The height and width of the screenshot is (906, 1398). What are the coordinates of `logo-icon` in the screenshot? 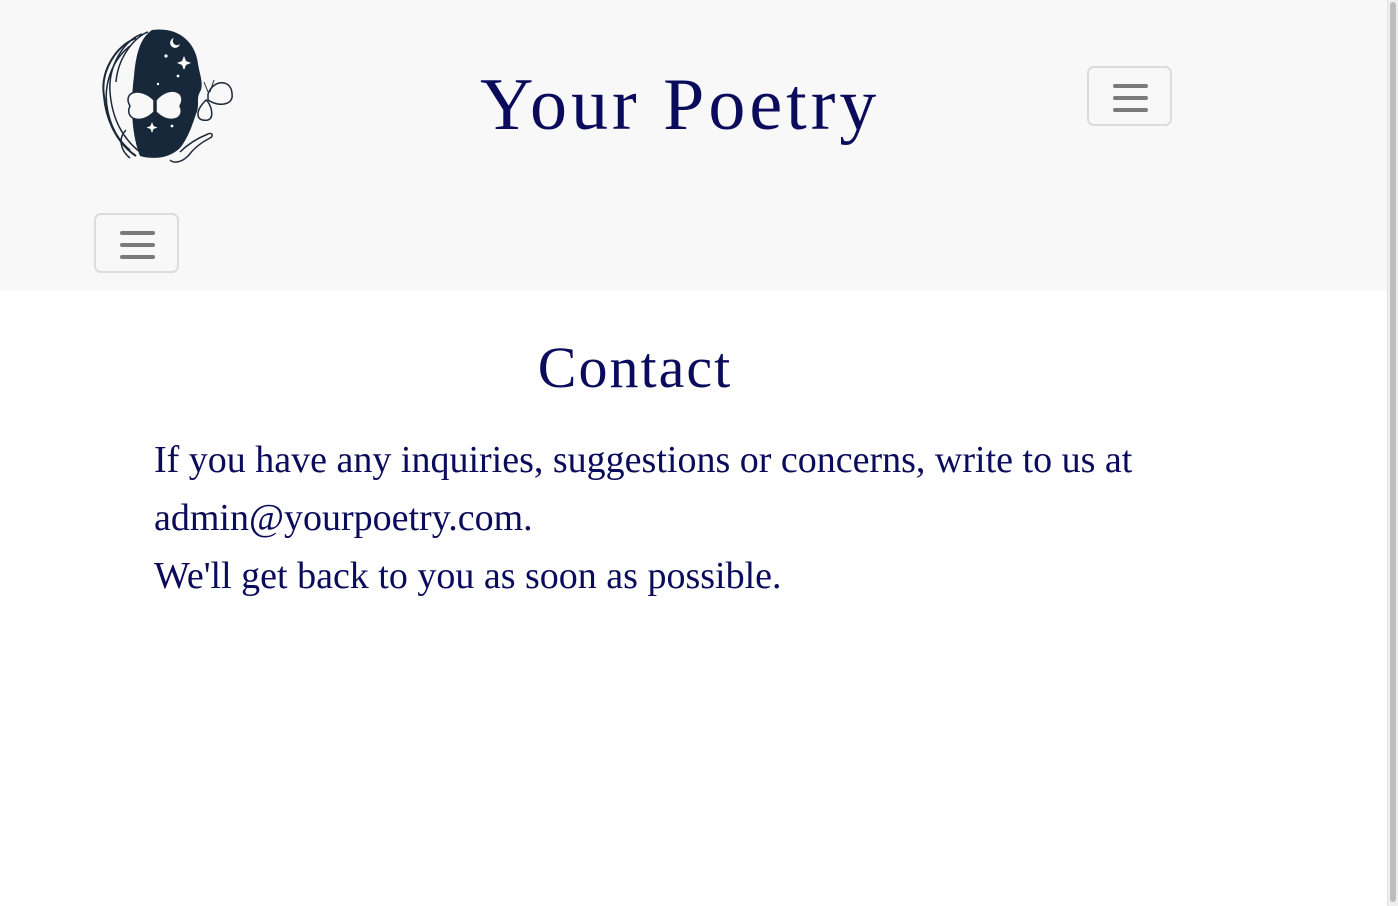 It's located at (167, 95).